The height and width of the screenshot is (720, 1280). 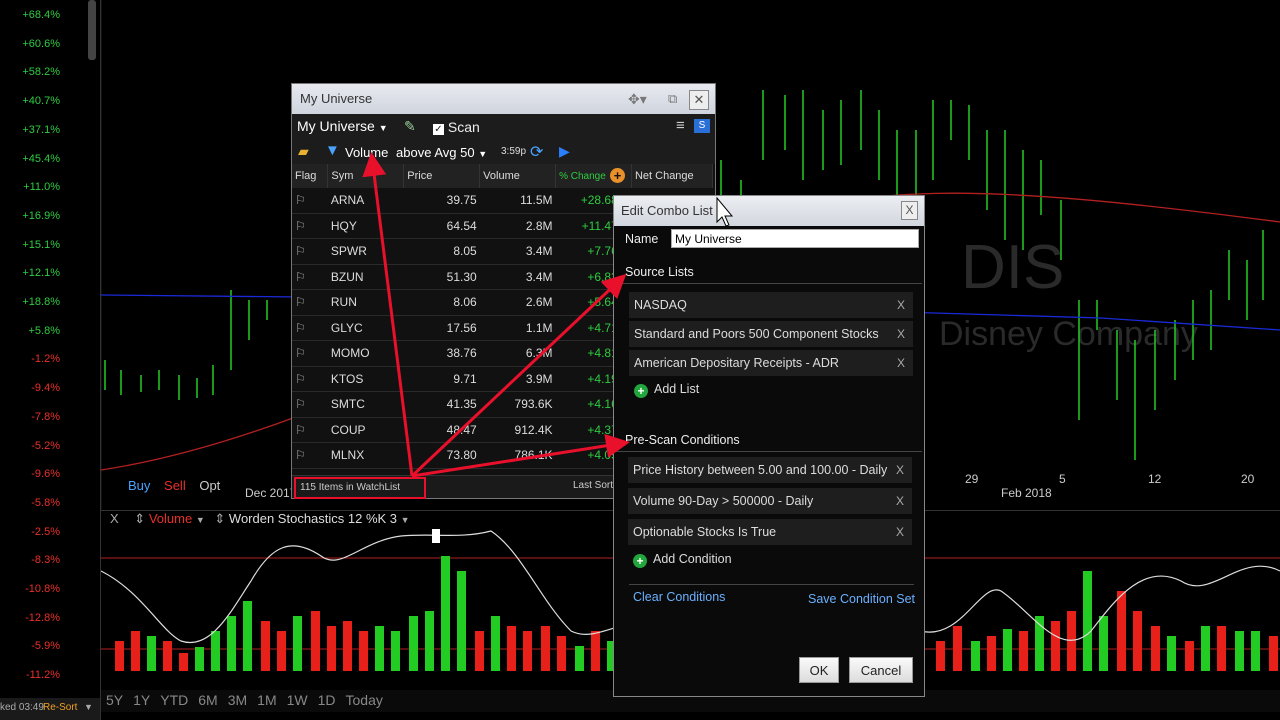 What do you see at coordinates (441, 152) in the screenshot?
I see `filter-condition-dropdown: above Avg 50 ▼` at bounding box center [441, 152].